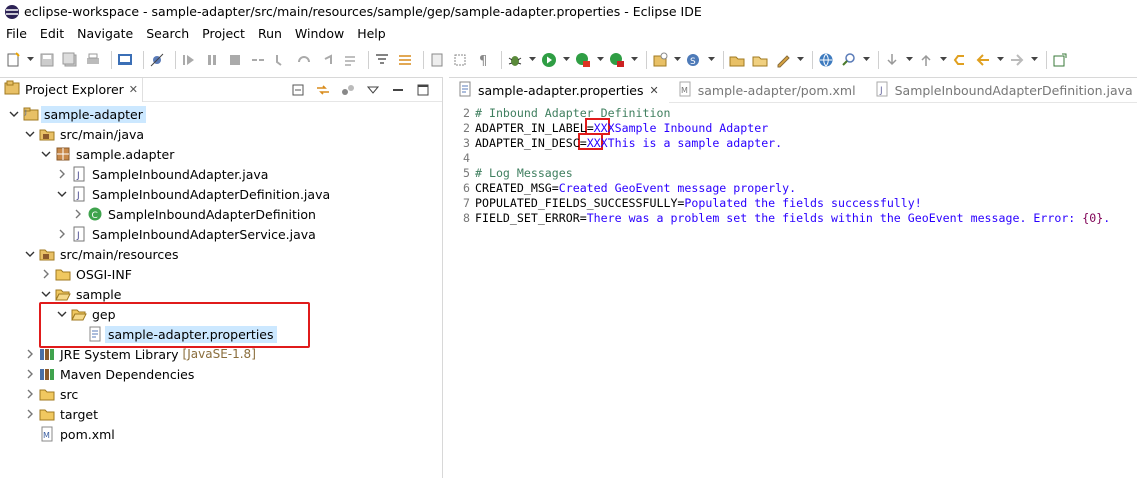 The image size is (1137, 478). What do you see at coordinates (1001, 90) in the screenshot?
I see `tab-sample-inbound-adapter-definition-java: J SampleInboundAdapterDefinition.java` at bounding box center [1001, 90].